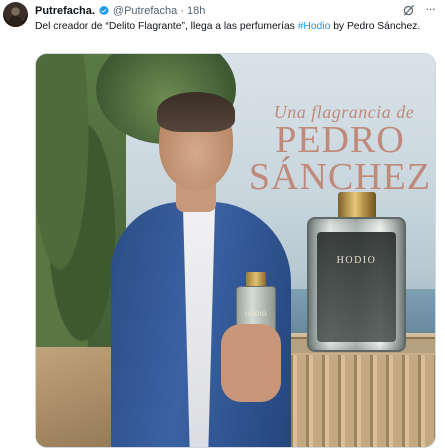  Describe the element at coordinates (356, 287) in the screenshot. I see `big-bottle-liquid` at that location.